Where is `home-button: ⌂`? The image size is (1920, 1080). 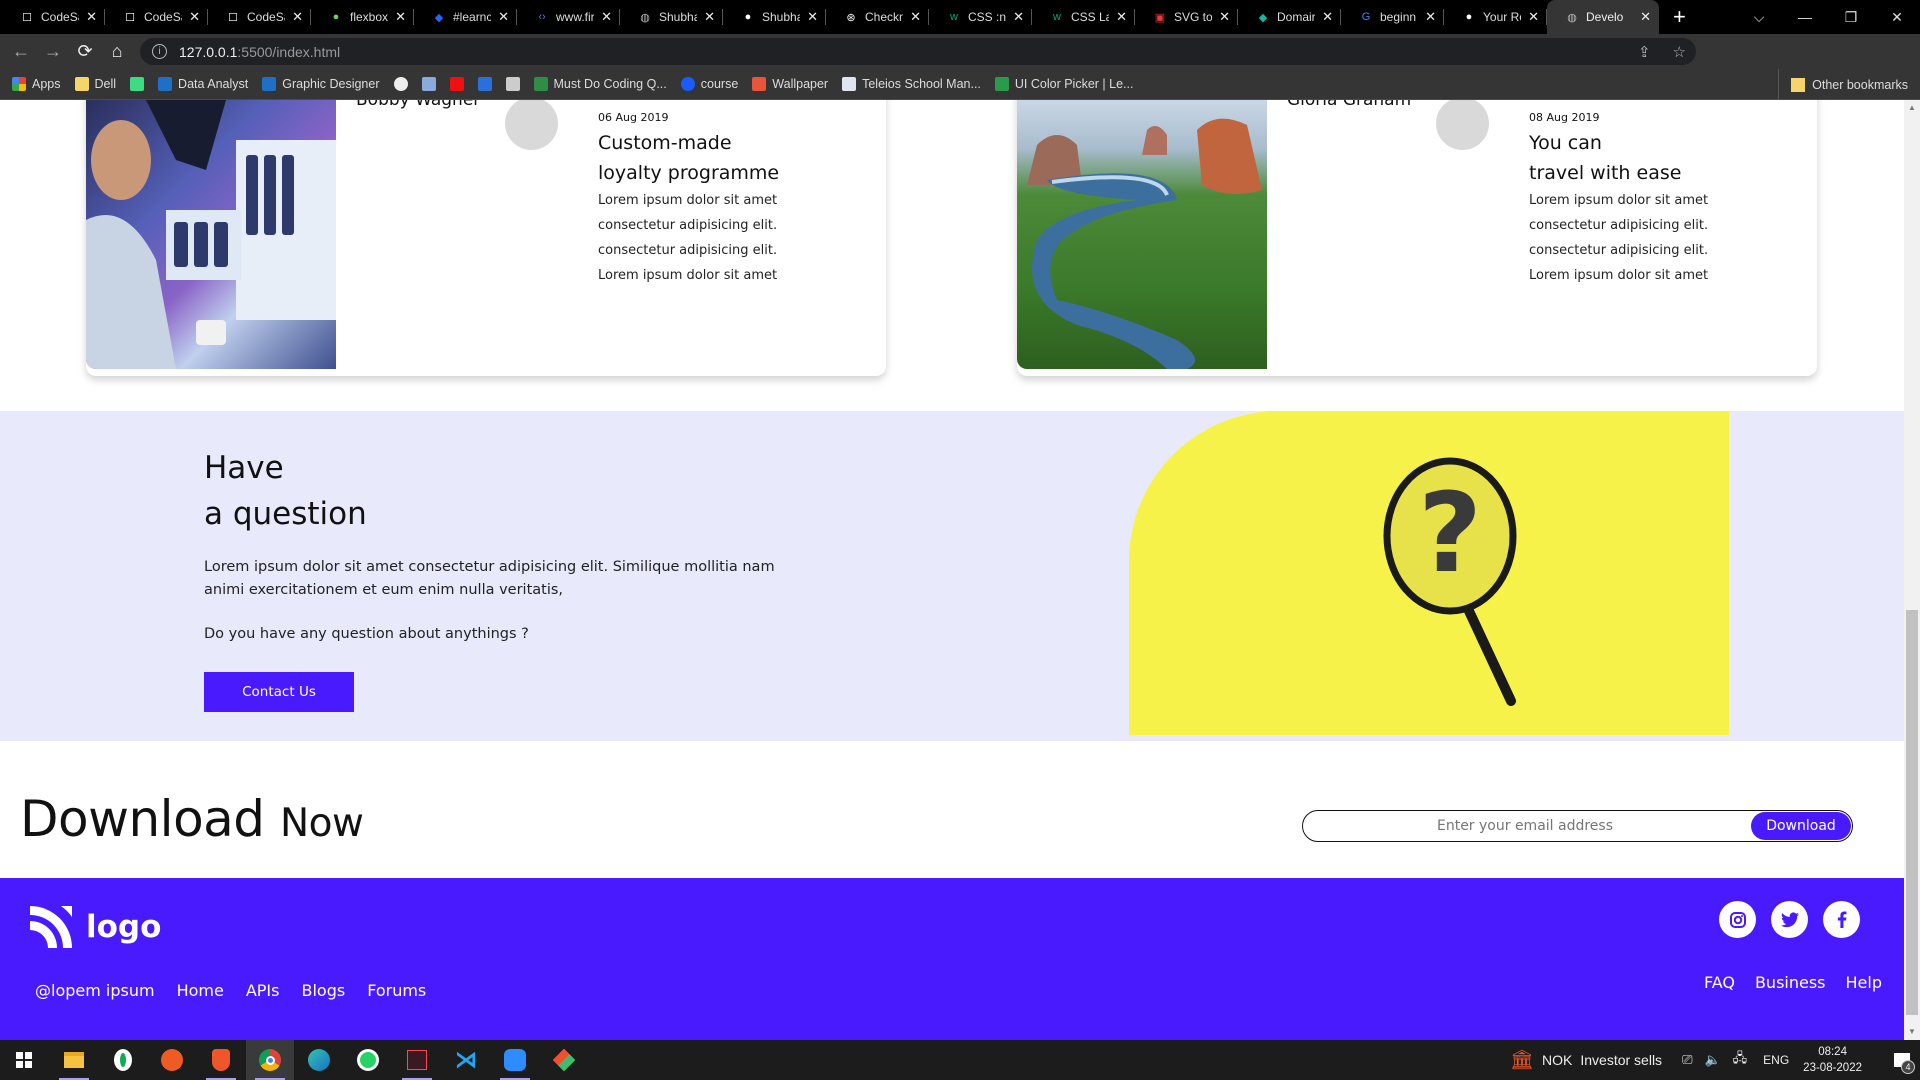 home-button: ⌂ is located at coordinates (117, 51).